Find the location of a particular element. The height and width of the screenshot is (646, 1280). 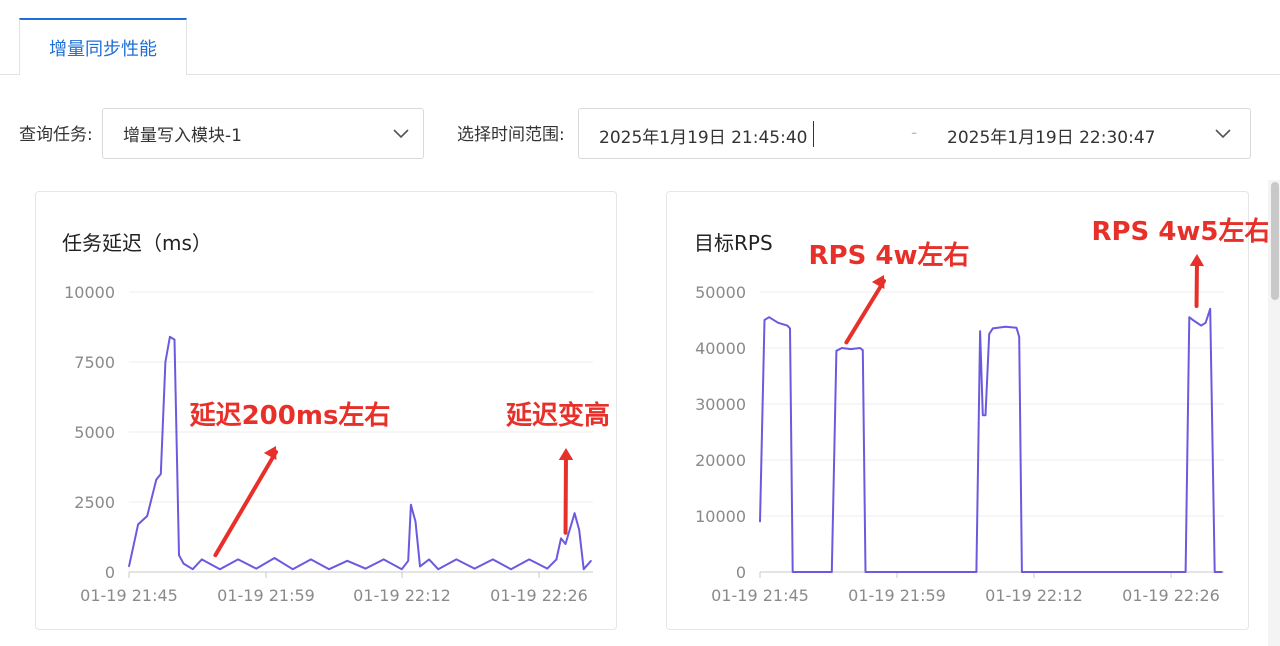

annotation-arrowhead is located at coordinates (1197, 260).